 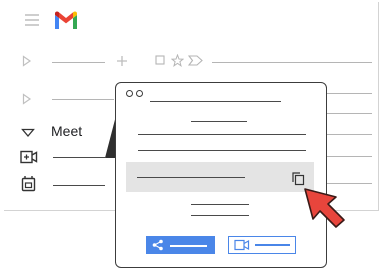 What do you see at coordinates (66, 131) in the screenshot?
I see `meet-label: Meet` at bounding box center [66, 131].